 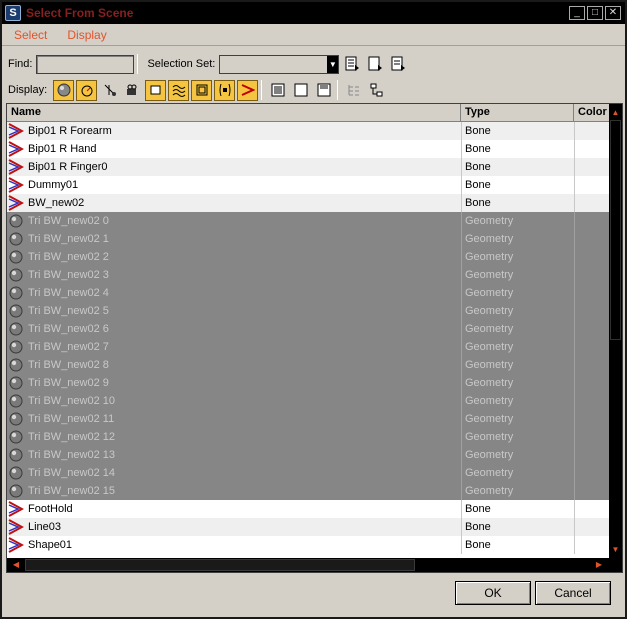 I want to click on list-item: Tri BW_new02 11 Geometry, so click(x=308, y=419).